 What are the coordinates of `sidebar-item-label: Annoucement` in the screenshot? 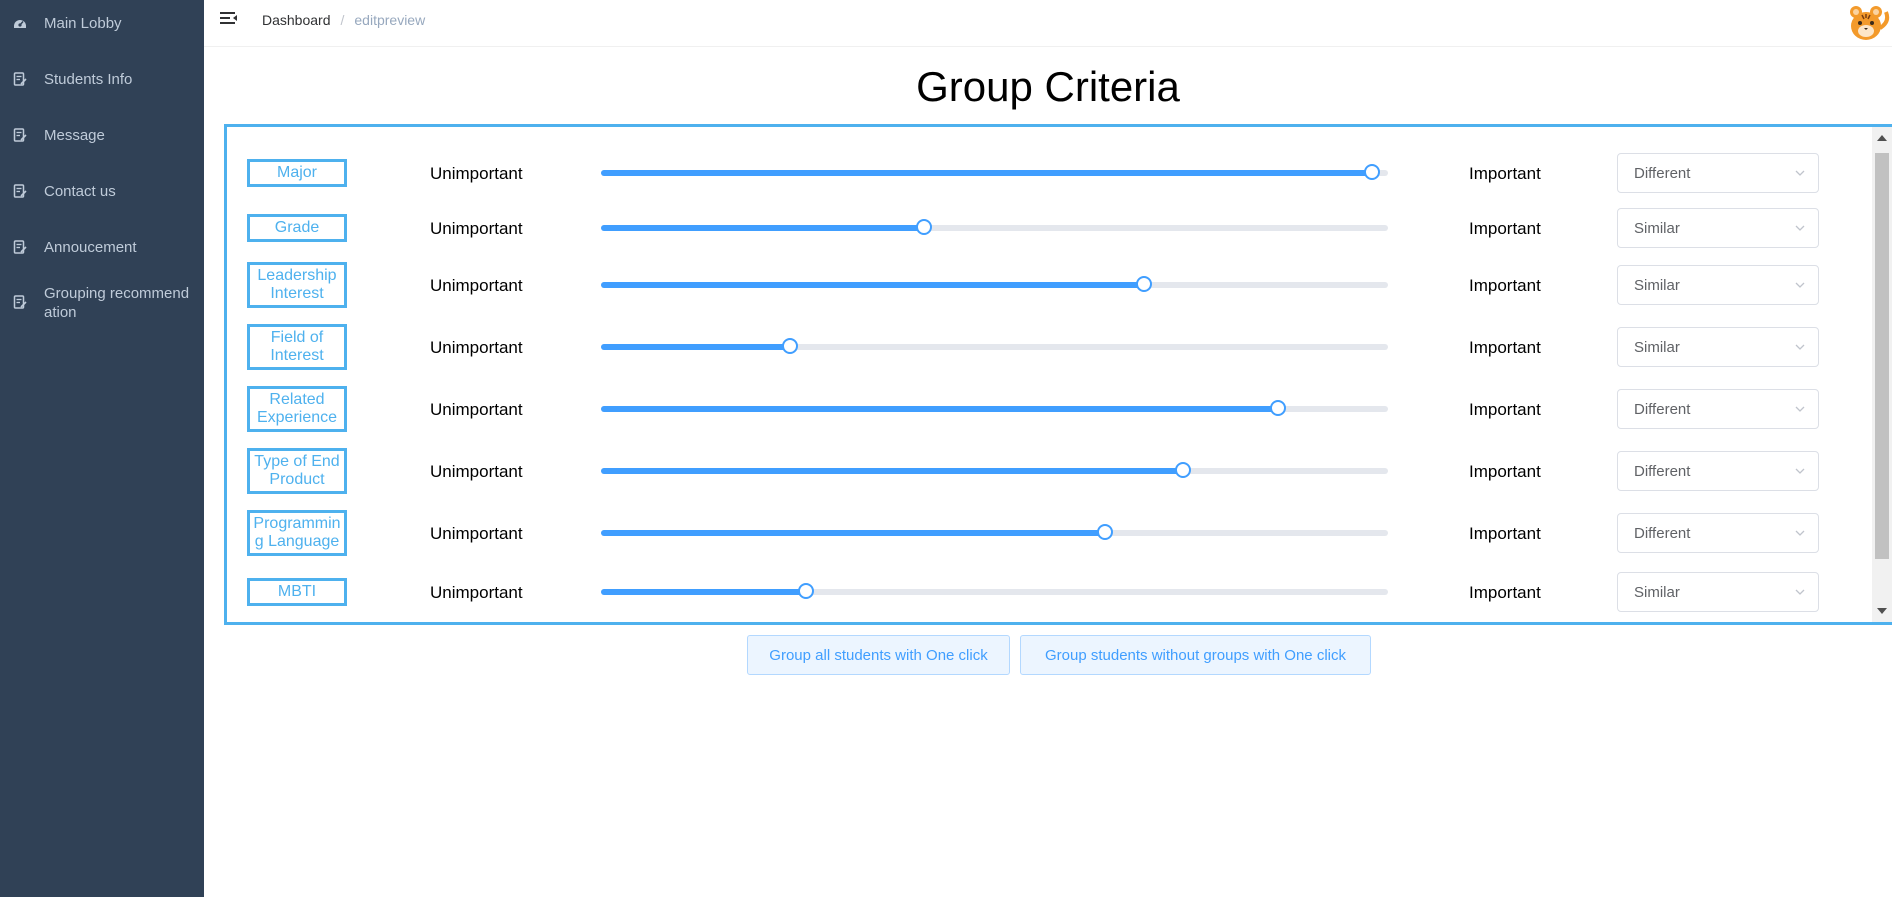 It's located at (90, 247).